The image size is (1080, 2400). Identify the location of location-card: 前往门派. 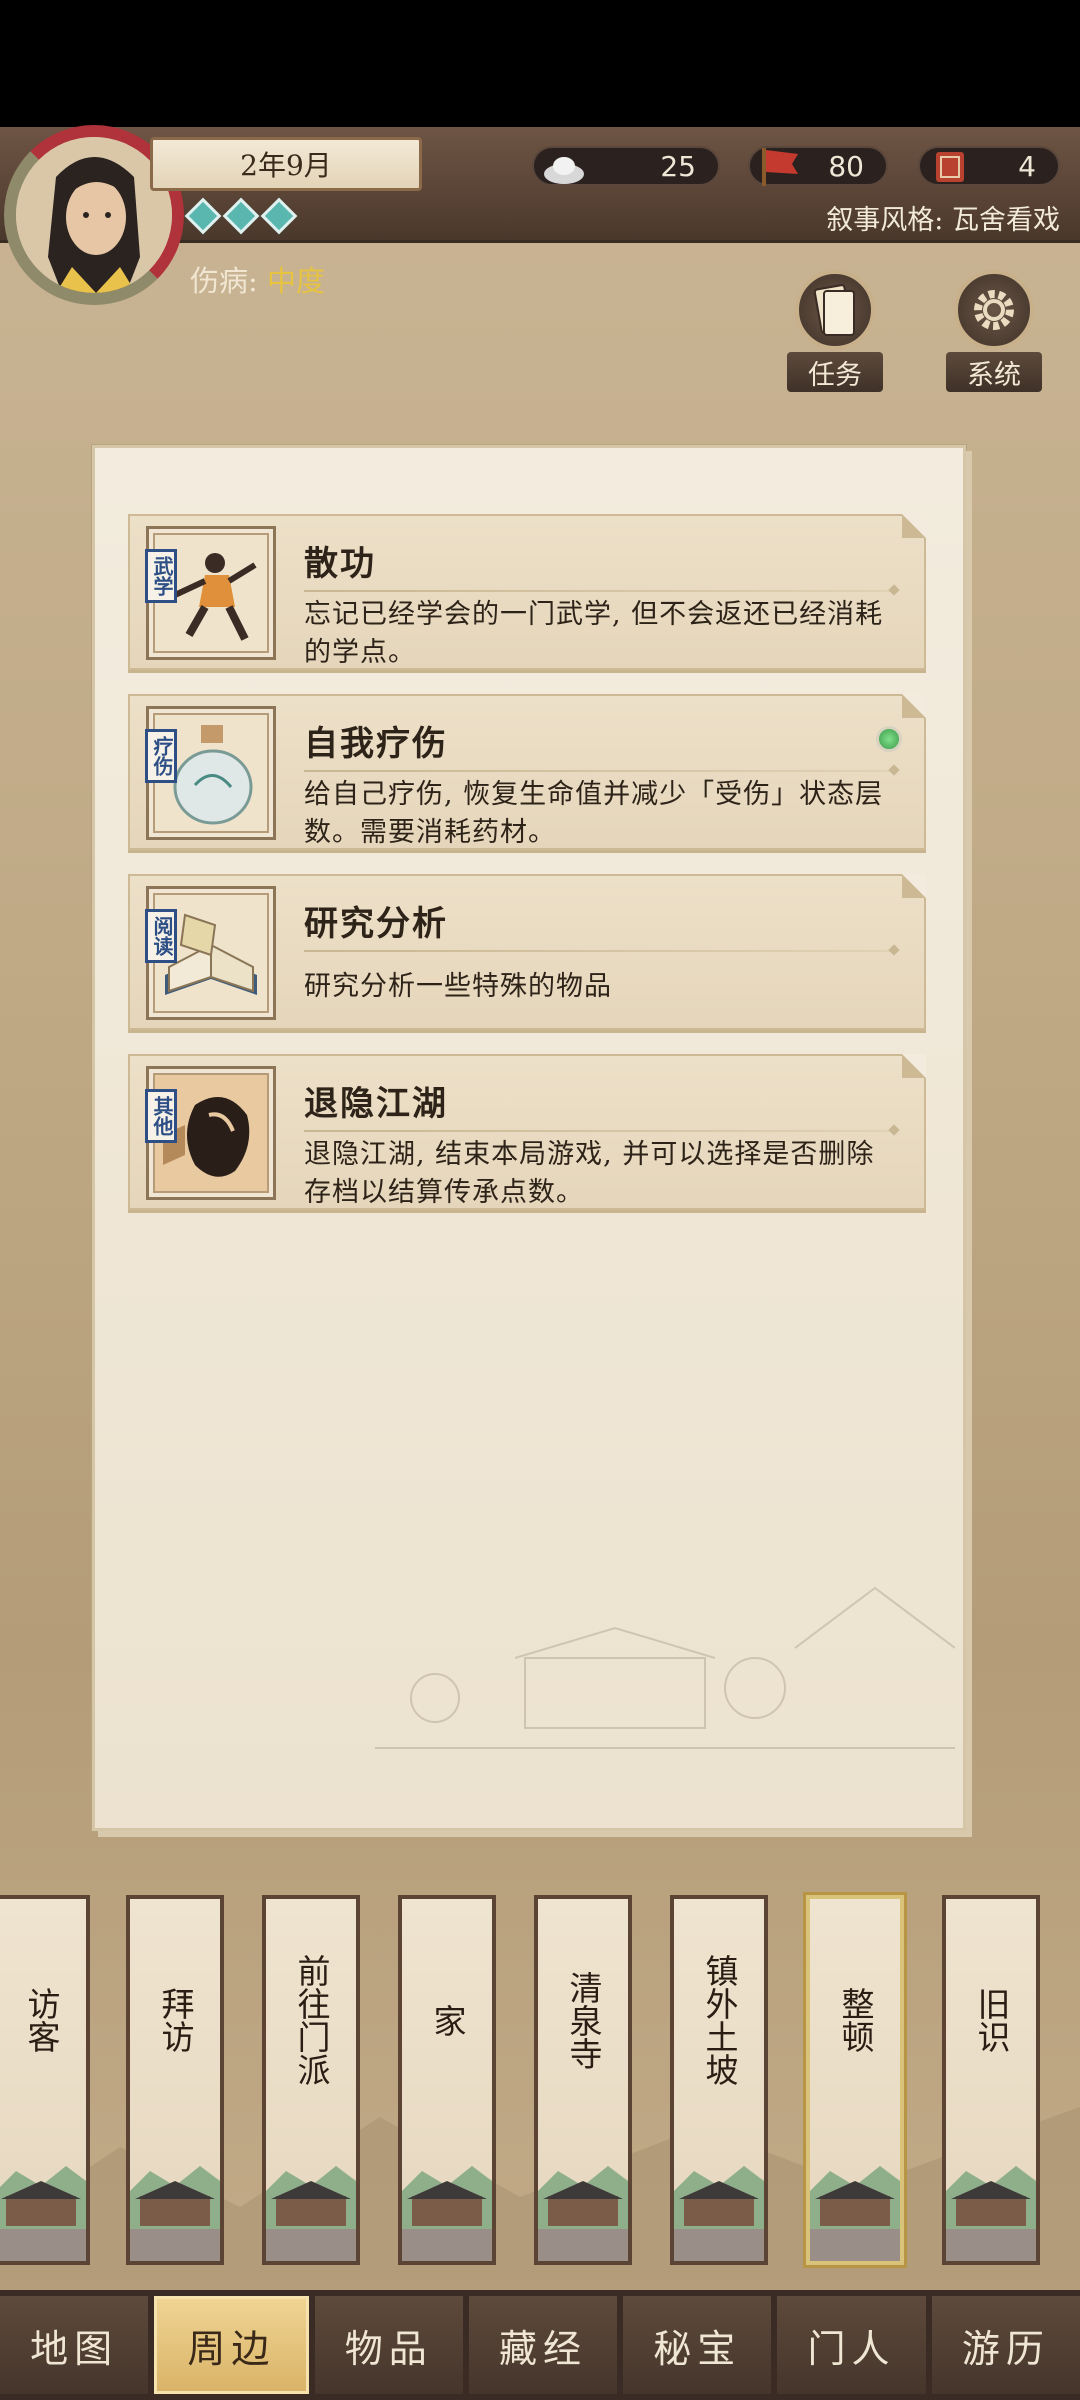
(311, 2080).